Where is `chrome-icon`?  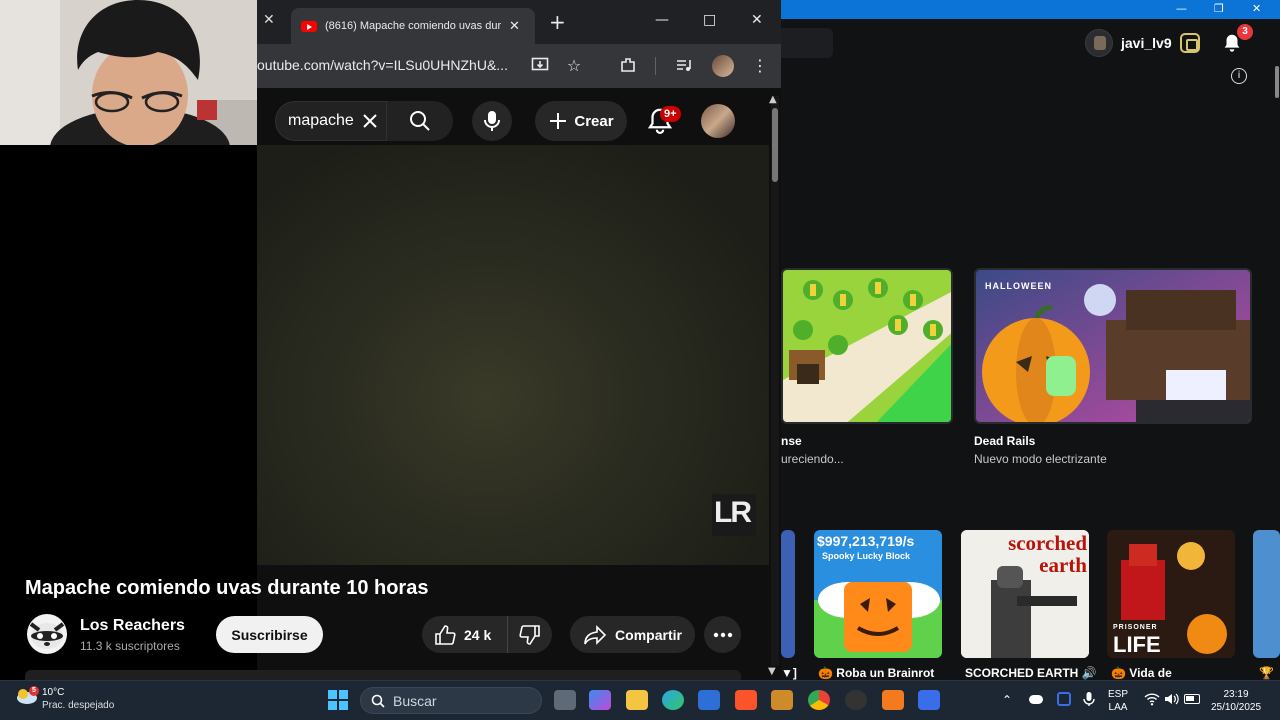 chrome-icon is located at coordinates (819, 700).